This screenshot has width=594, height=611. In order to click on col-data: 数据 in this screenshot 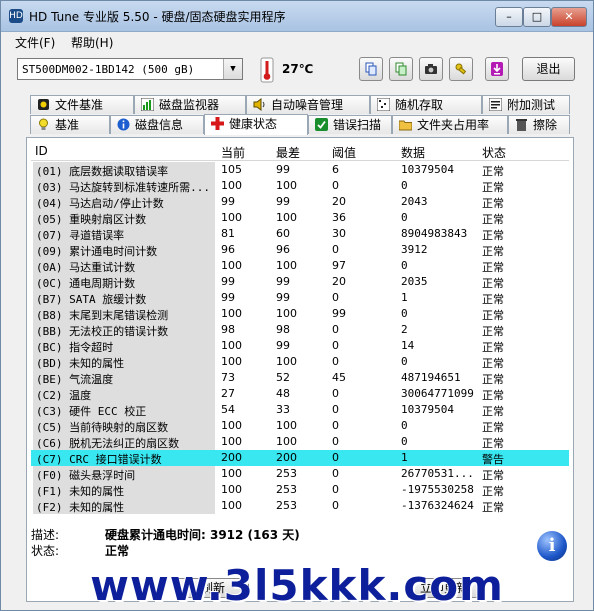, I will do `click(413, 152)`.